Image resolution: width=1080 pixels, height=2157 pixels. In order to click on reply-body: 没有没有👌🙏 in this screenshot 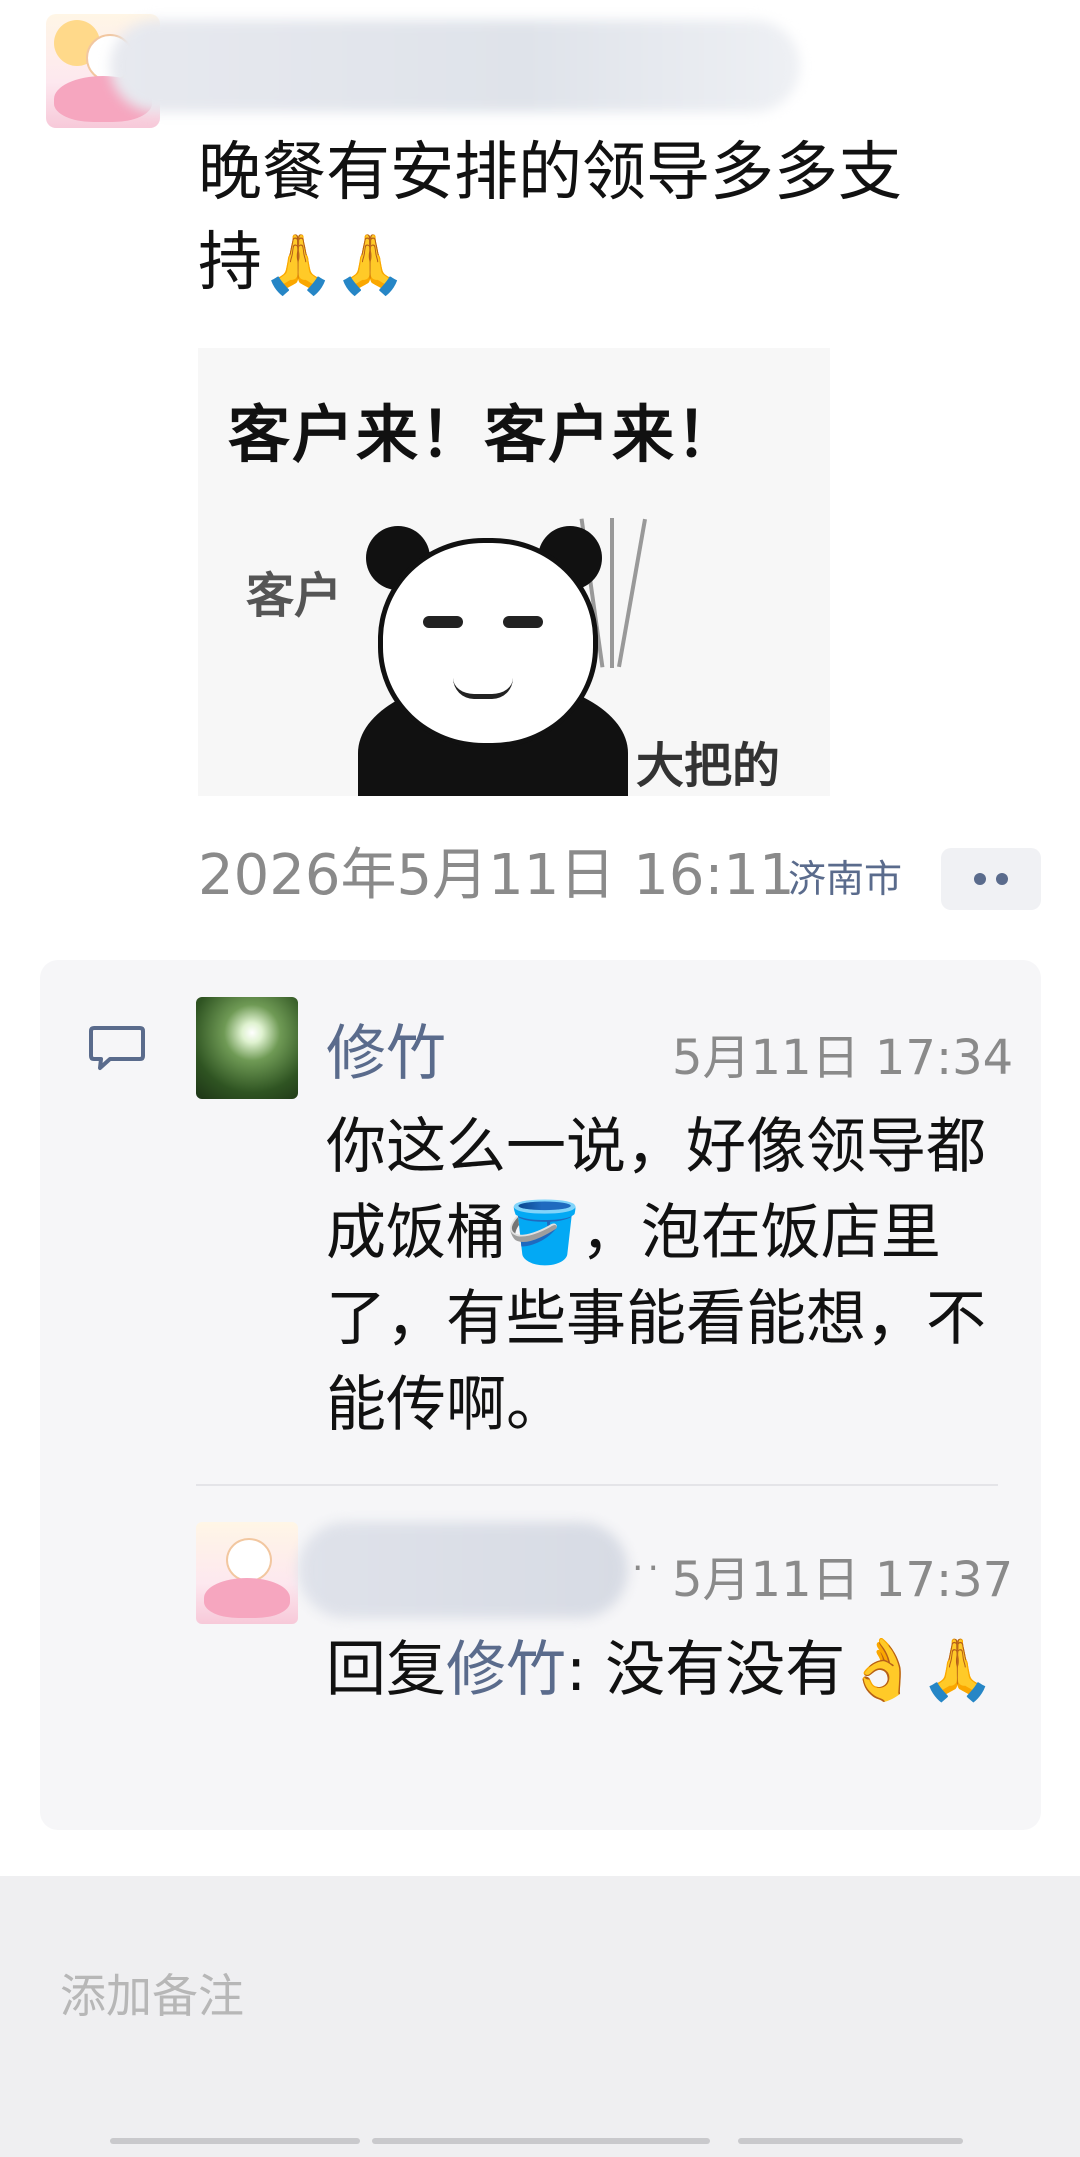, I will do `click(790, 1670)`.